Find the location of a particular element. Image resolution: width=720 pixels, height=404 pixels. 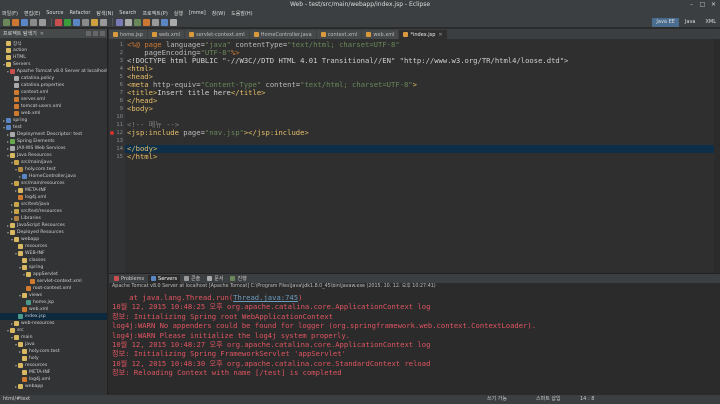

link-editor-icon is located at coordinates (95, 33).